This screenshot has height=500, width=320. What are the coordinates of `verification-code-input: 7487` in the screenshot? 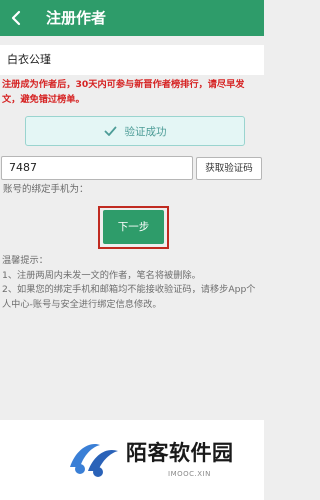 It's located at (97, 168).